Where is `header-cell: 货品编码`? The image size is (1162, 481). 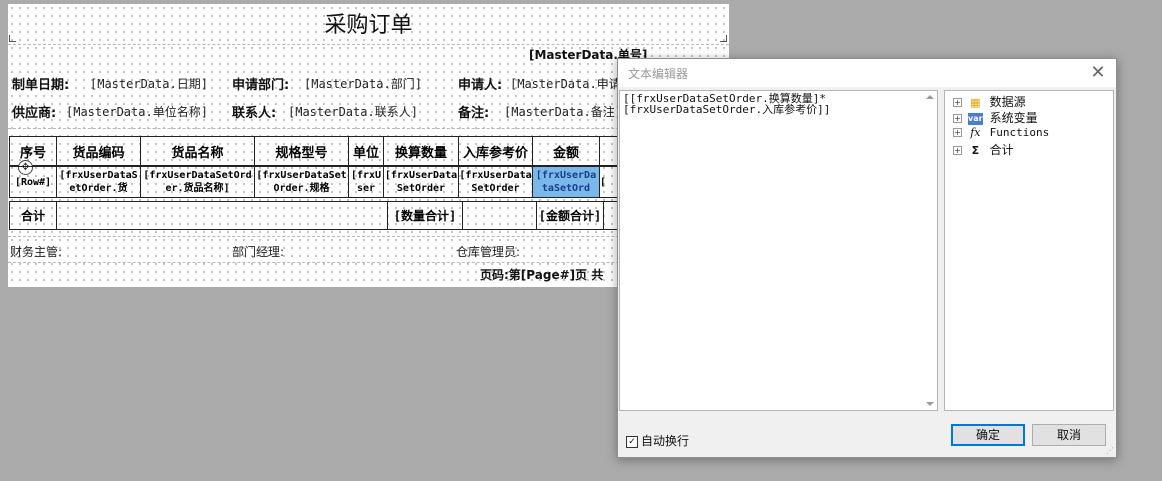 header-cell: 货品编码 is located at coordinates (98, 151).